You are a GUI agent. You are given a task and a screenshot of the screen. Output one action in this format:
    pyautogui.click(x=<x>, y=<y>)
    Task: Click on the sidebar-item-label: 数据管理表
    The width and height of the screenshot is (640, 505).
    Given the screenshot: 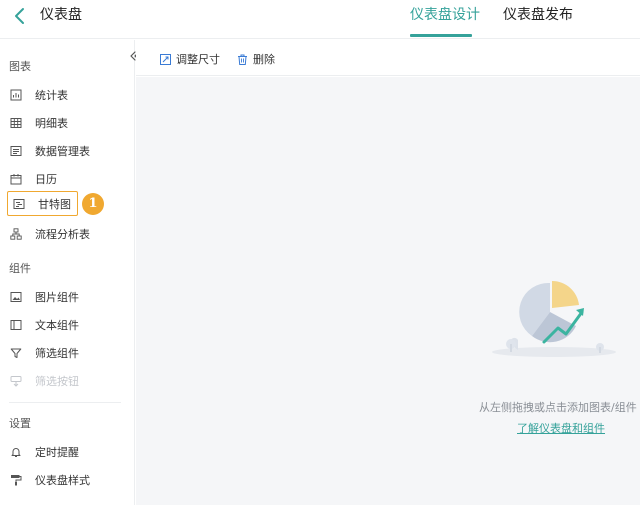 What is the action you would take?
    pyautogui.click(x=62, y=151)
    